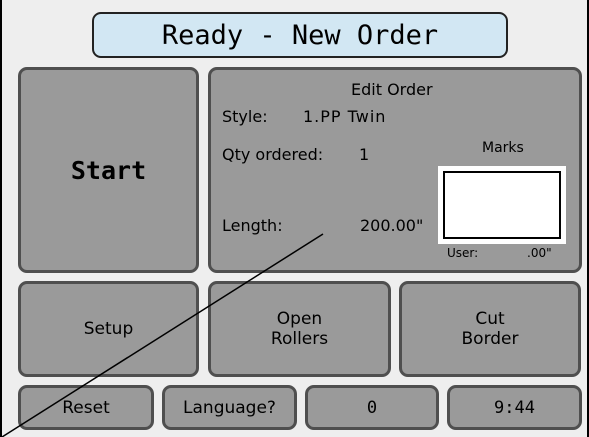  What do you see at coordinates (245, 116) in the screenshot?
I see `style-label: Style:` at bounding box center [245, 116].